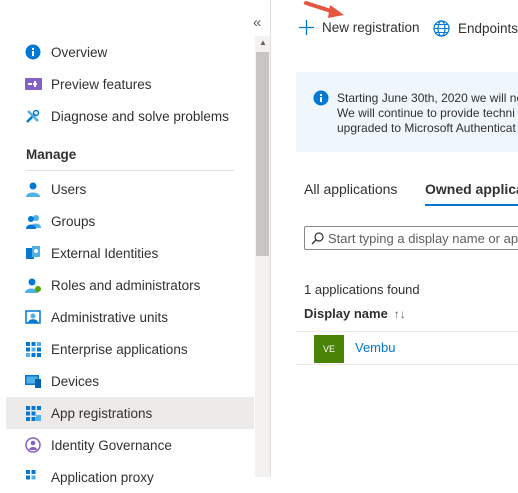 The height and width of the screenshot is (493, 518). What do you see at coordinates (75, 381) in the screenshot?
I see `nav-item-label: Devices` at bounding box center [75, 381].